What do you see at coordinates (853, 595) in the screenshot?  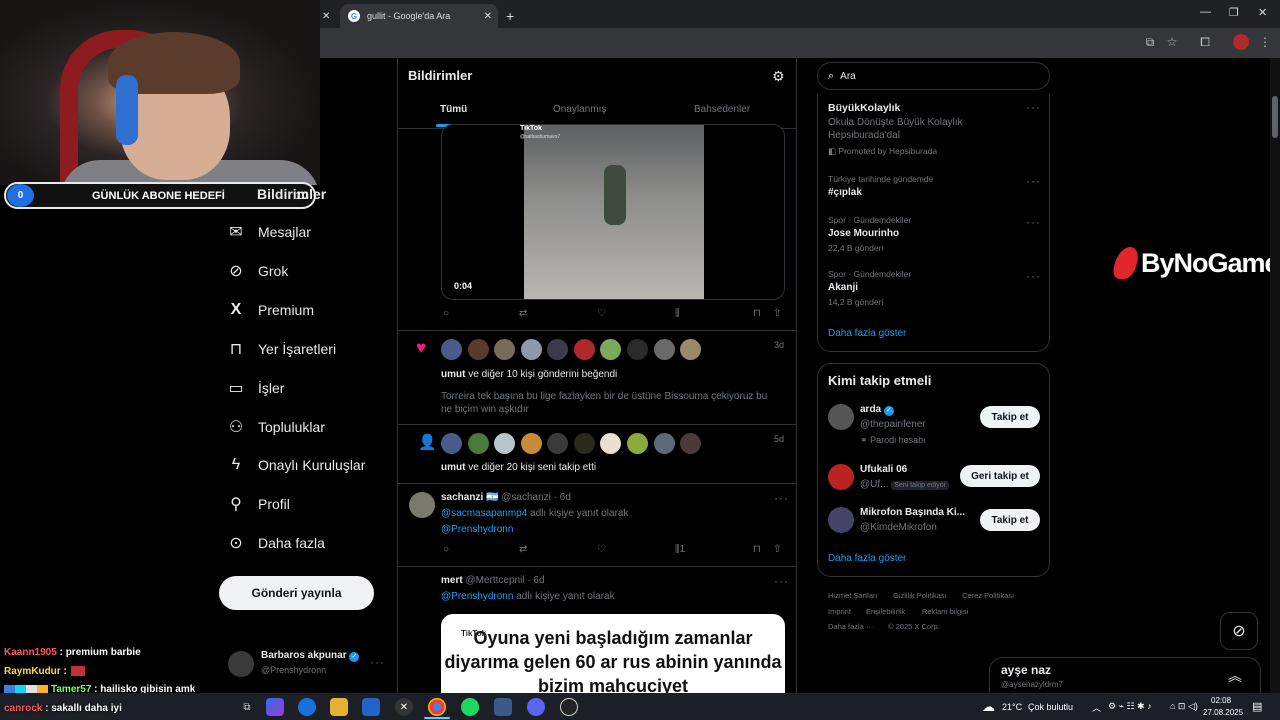 I see `footer-terms: Hizmet Şartları` at bounding box center [853, 595].